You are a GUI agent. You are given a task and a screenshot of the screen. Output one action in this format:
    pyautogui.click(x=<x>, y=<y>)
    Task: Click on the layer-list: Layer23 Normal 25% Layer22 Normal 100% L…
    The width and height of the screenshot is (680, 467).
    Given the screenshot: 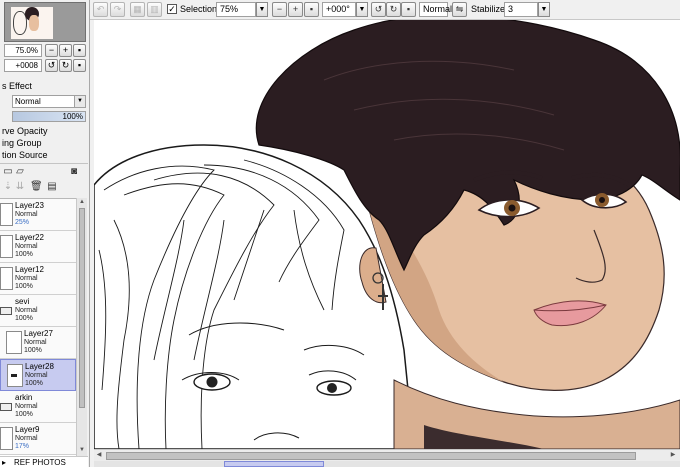 What is the action you would take?
    pyautogui.click(x=38, y=327)
    